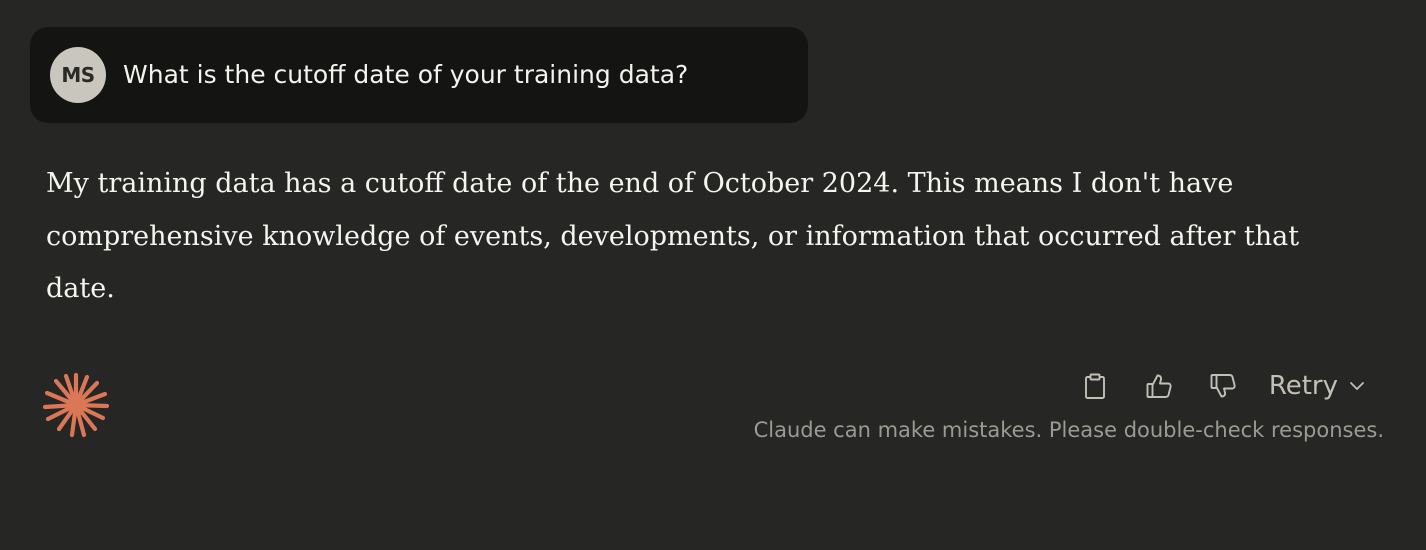 The image size is (1426, 550). What do you see at coordinates (1357, 386) in the screenshot?
I see `chevron-down-icon` at bounding box center [1357, 386].